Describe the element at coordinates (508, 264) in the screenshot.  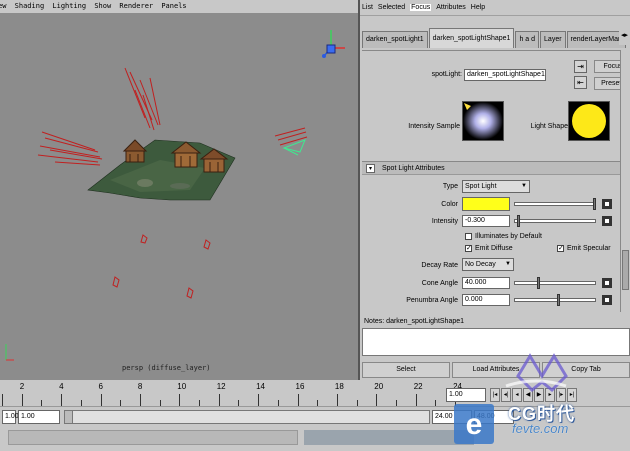
I see `chevron-down-icon: ▼` at that location.